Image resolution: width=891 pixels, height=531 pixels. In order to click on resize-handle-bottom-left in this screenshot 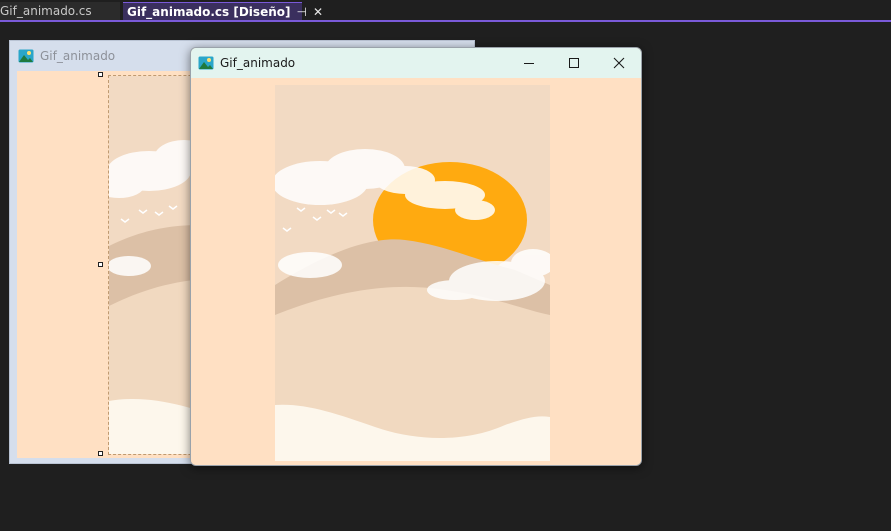, I will do `click(100, 453)`.